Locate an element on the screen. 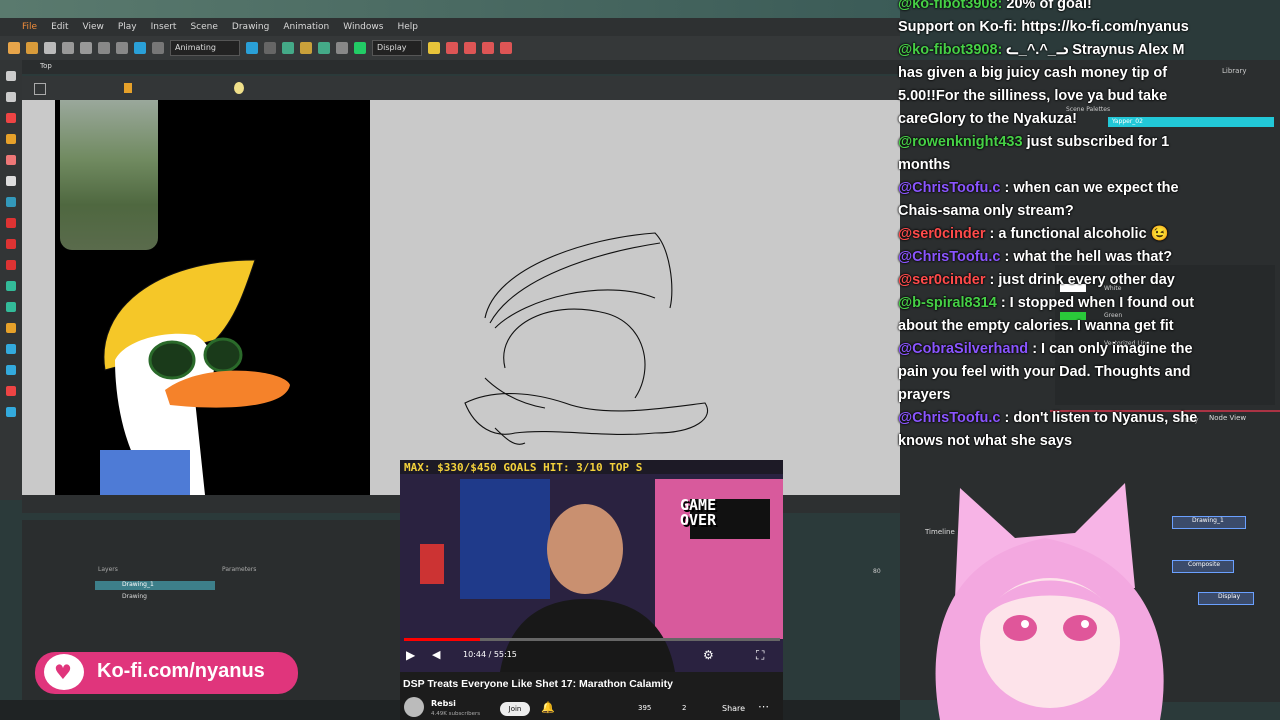 The image size is (1280, 720). grid-toggle-icon is located at coordinates (40, 89).